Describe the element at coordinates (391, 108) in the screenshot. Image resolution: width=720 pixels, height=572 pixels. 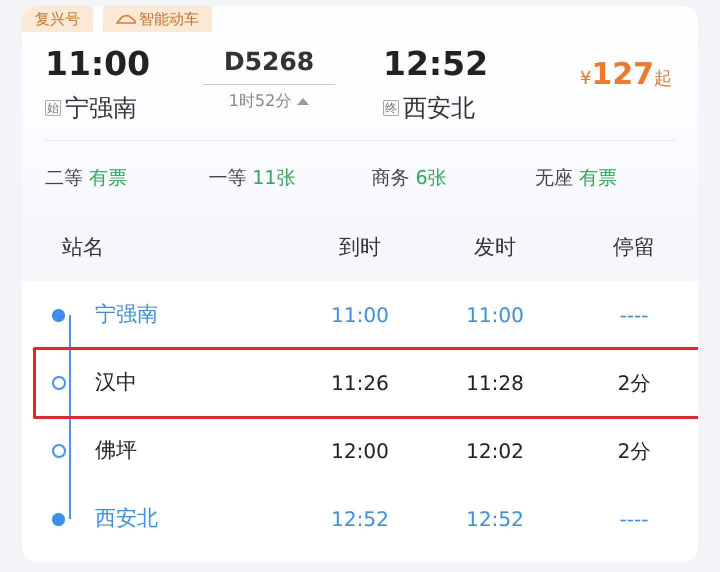
I see `station-marker: 终` at that location.